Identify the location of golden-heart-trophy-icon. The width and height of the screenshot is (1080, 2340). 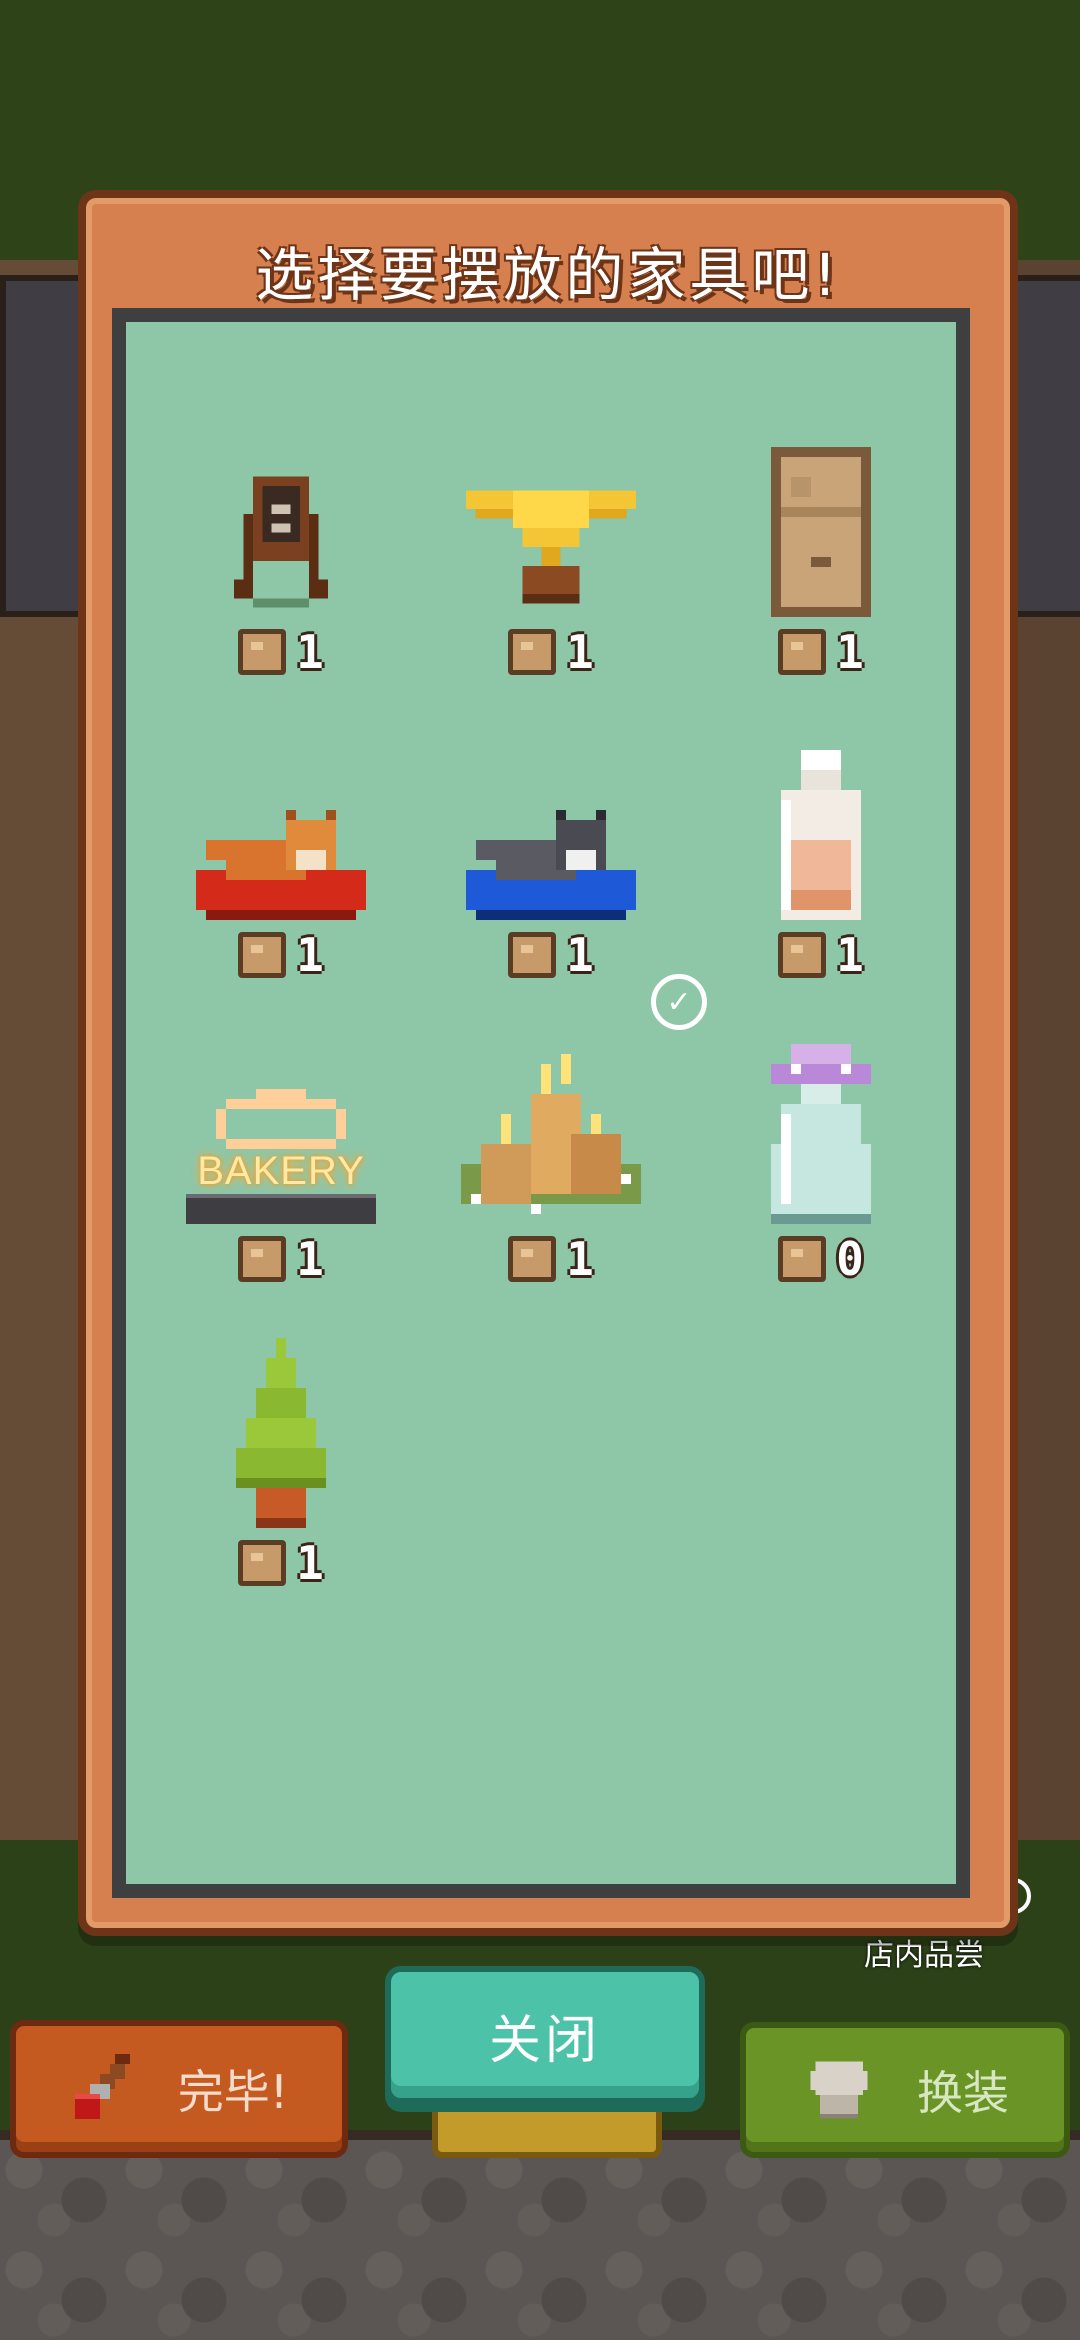
(551, 547).